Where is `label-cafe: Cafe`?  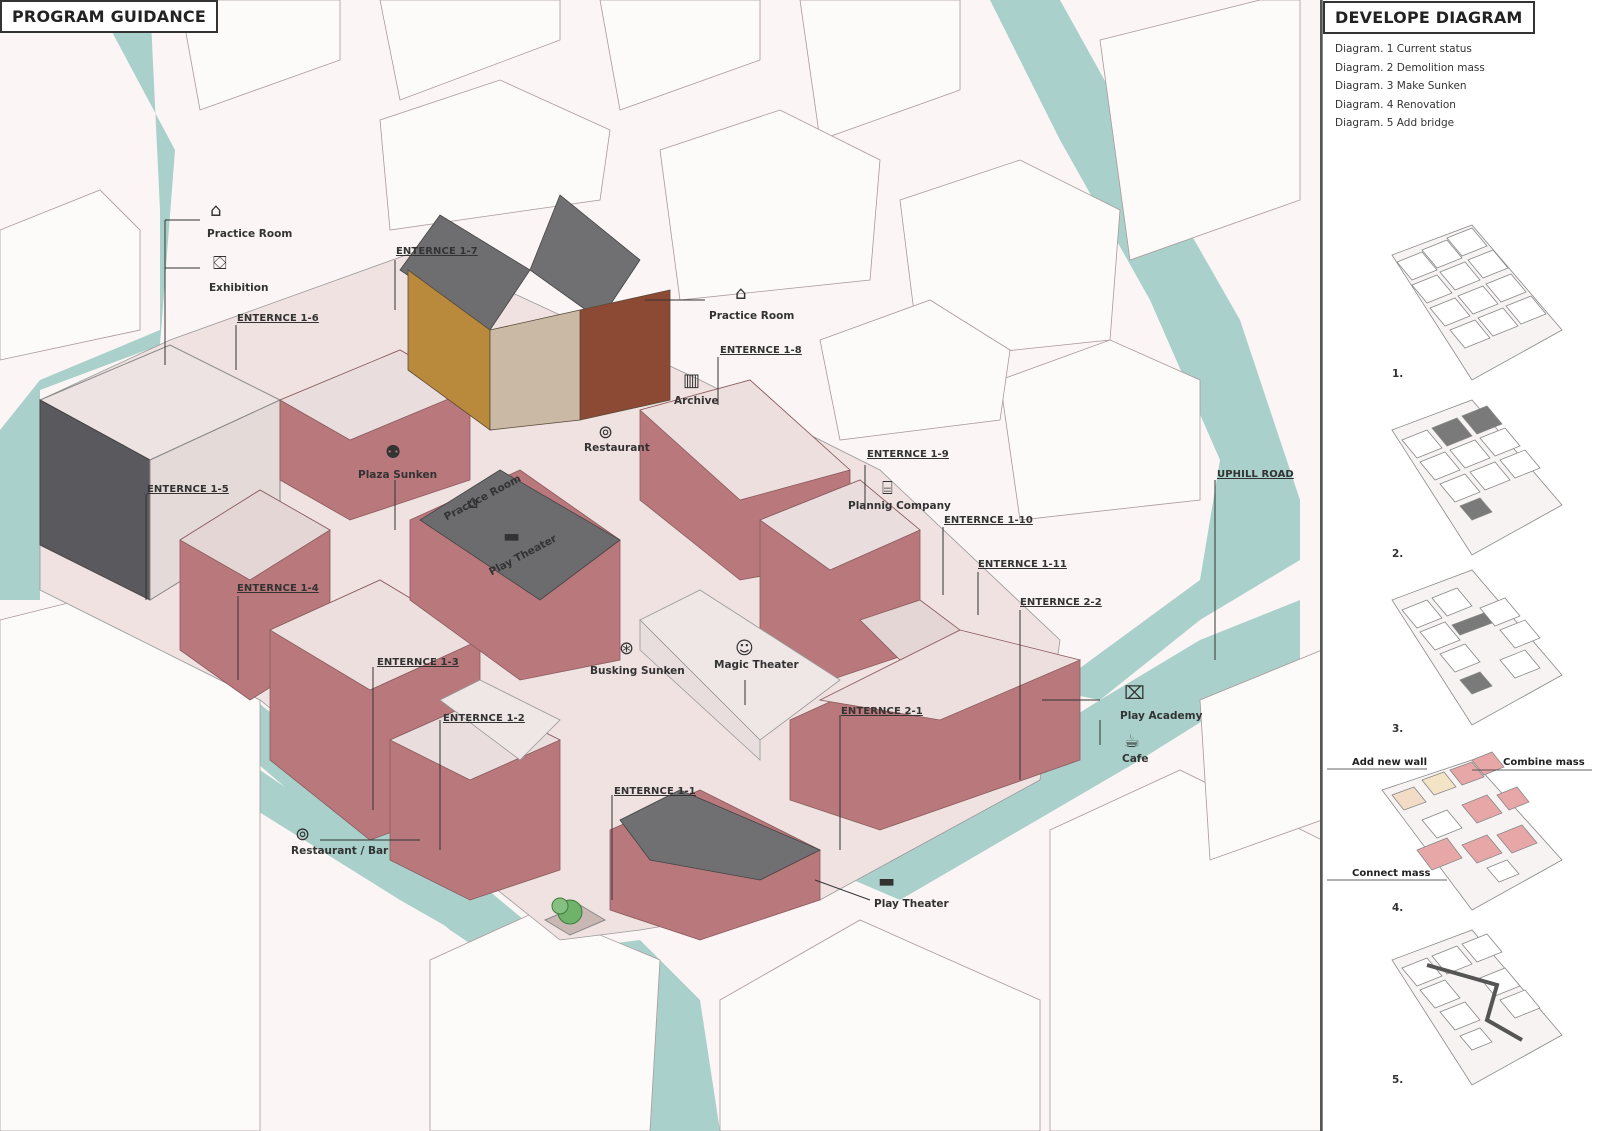
label-cafe: Cafe is located at coordinates (1135, 759).